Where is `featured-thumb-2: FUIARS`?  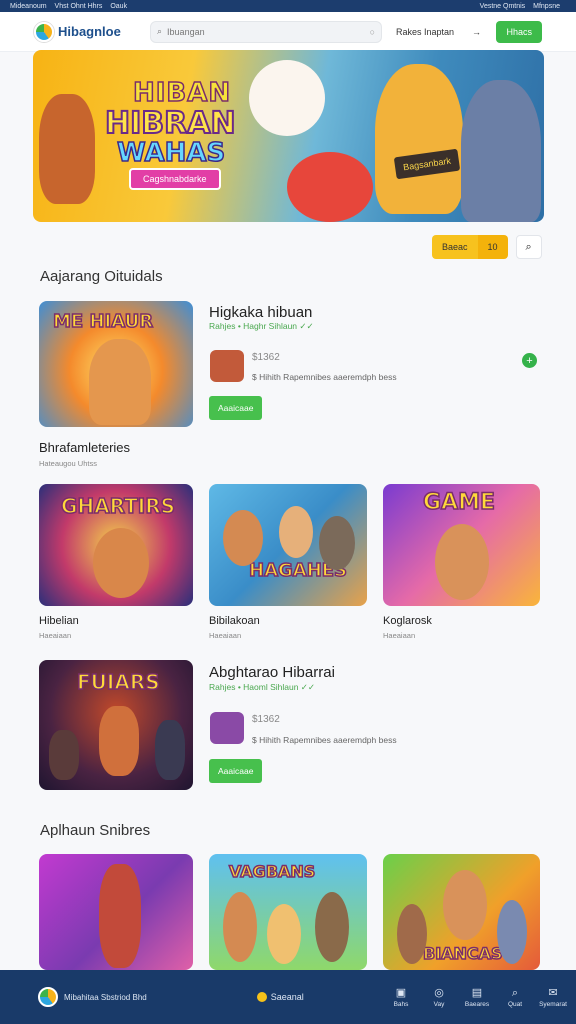 featured-thumb-2: FUIARS is located at coordinates (116, 725).